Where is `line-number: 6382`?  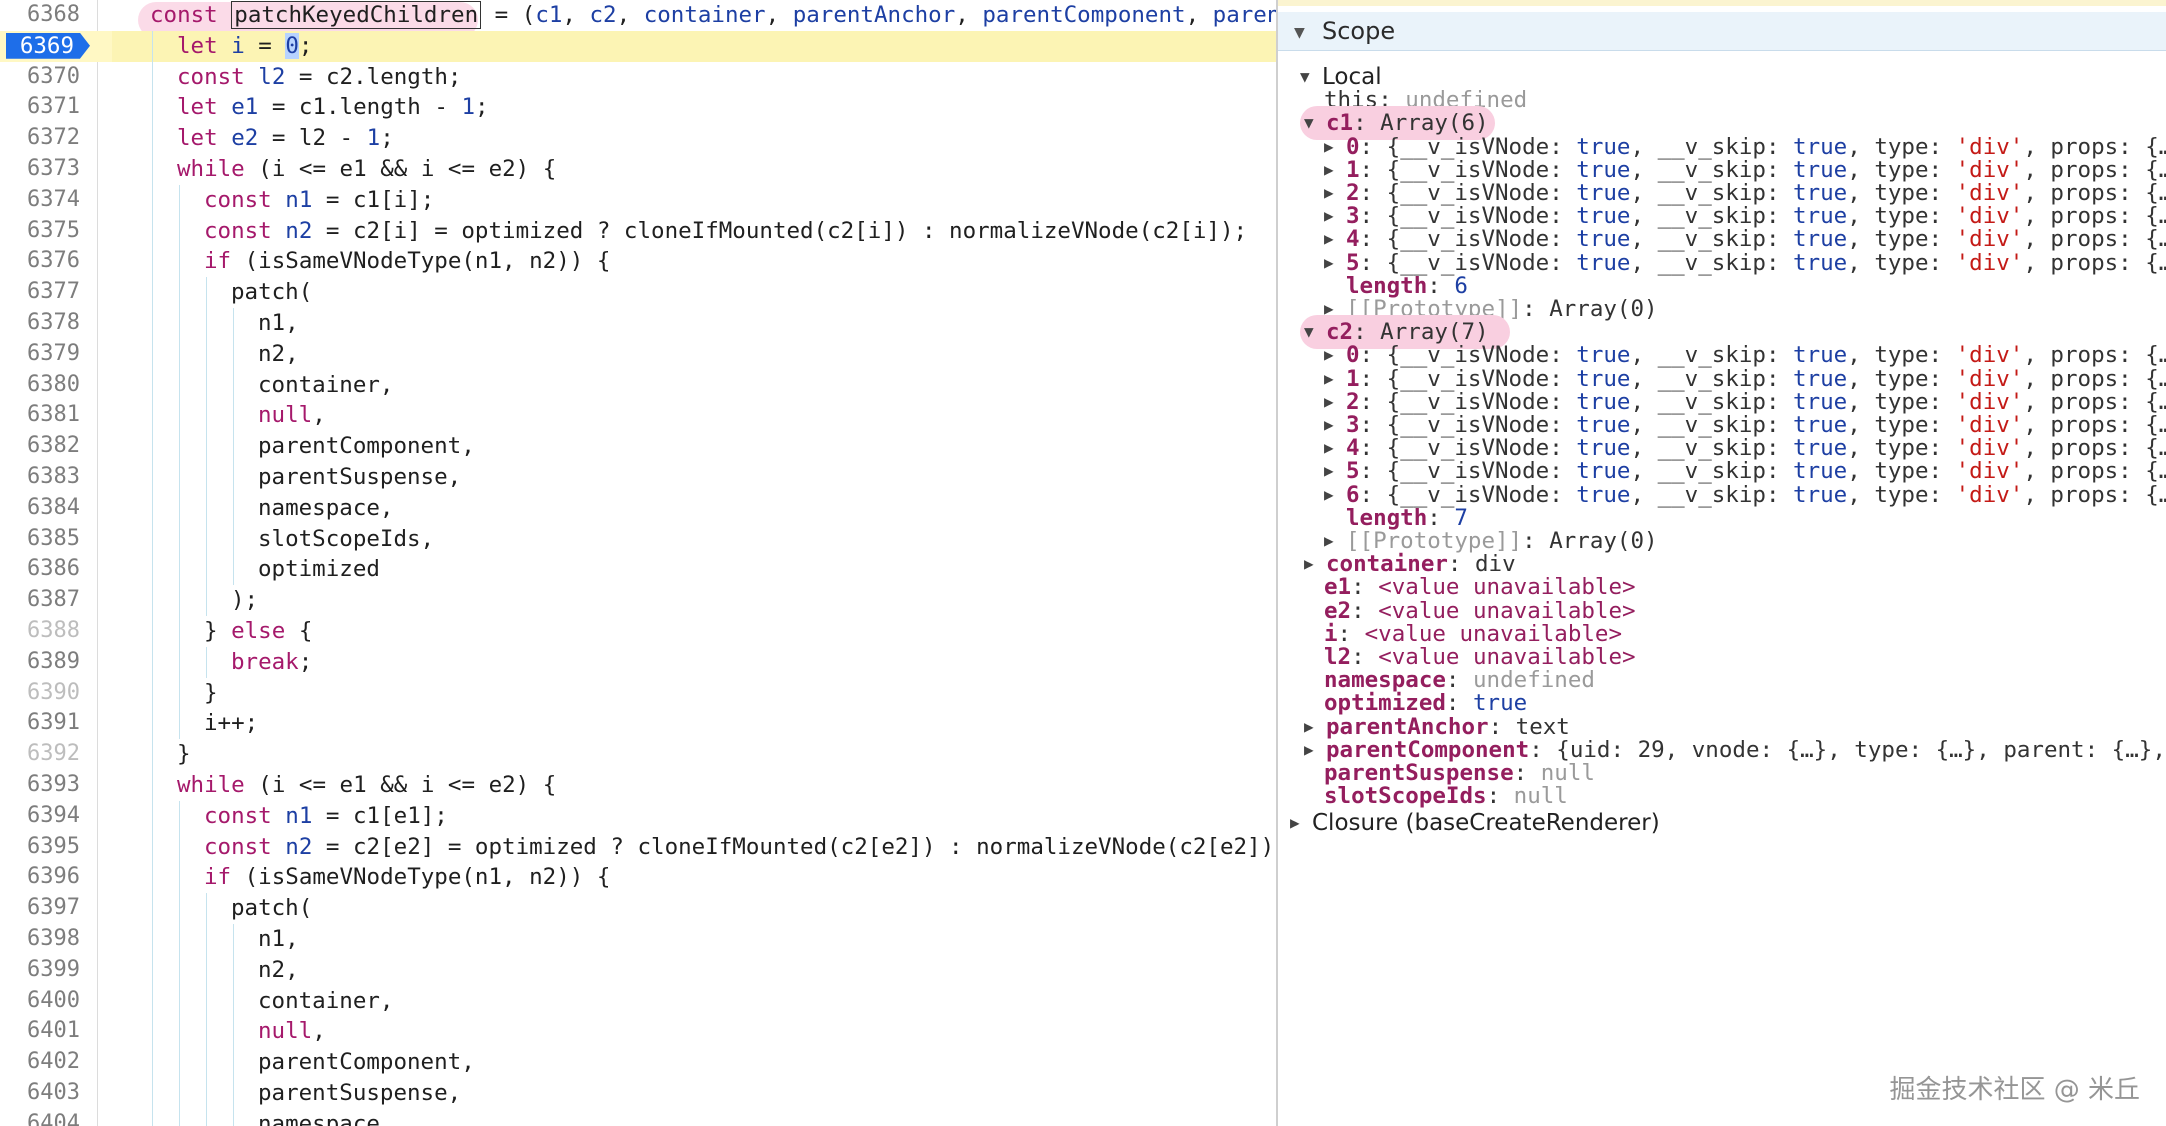 line-number: 6382 is located at coordinates (40, 446).